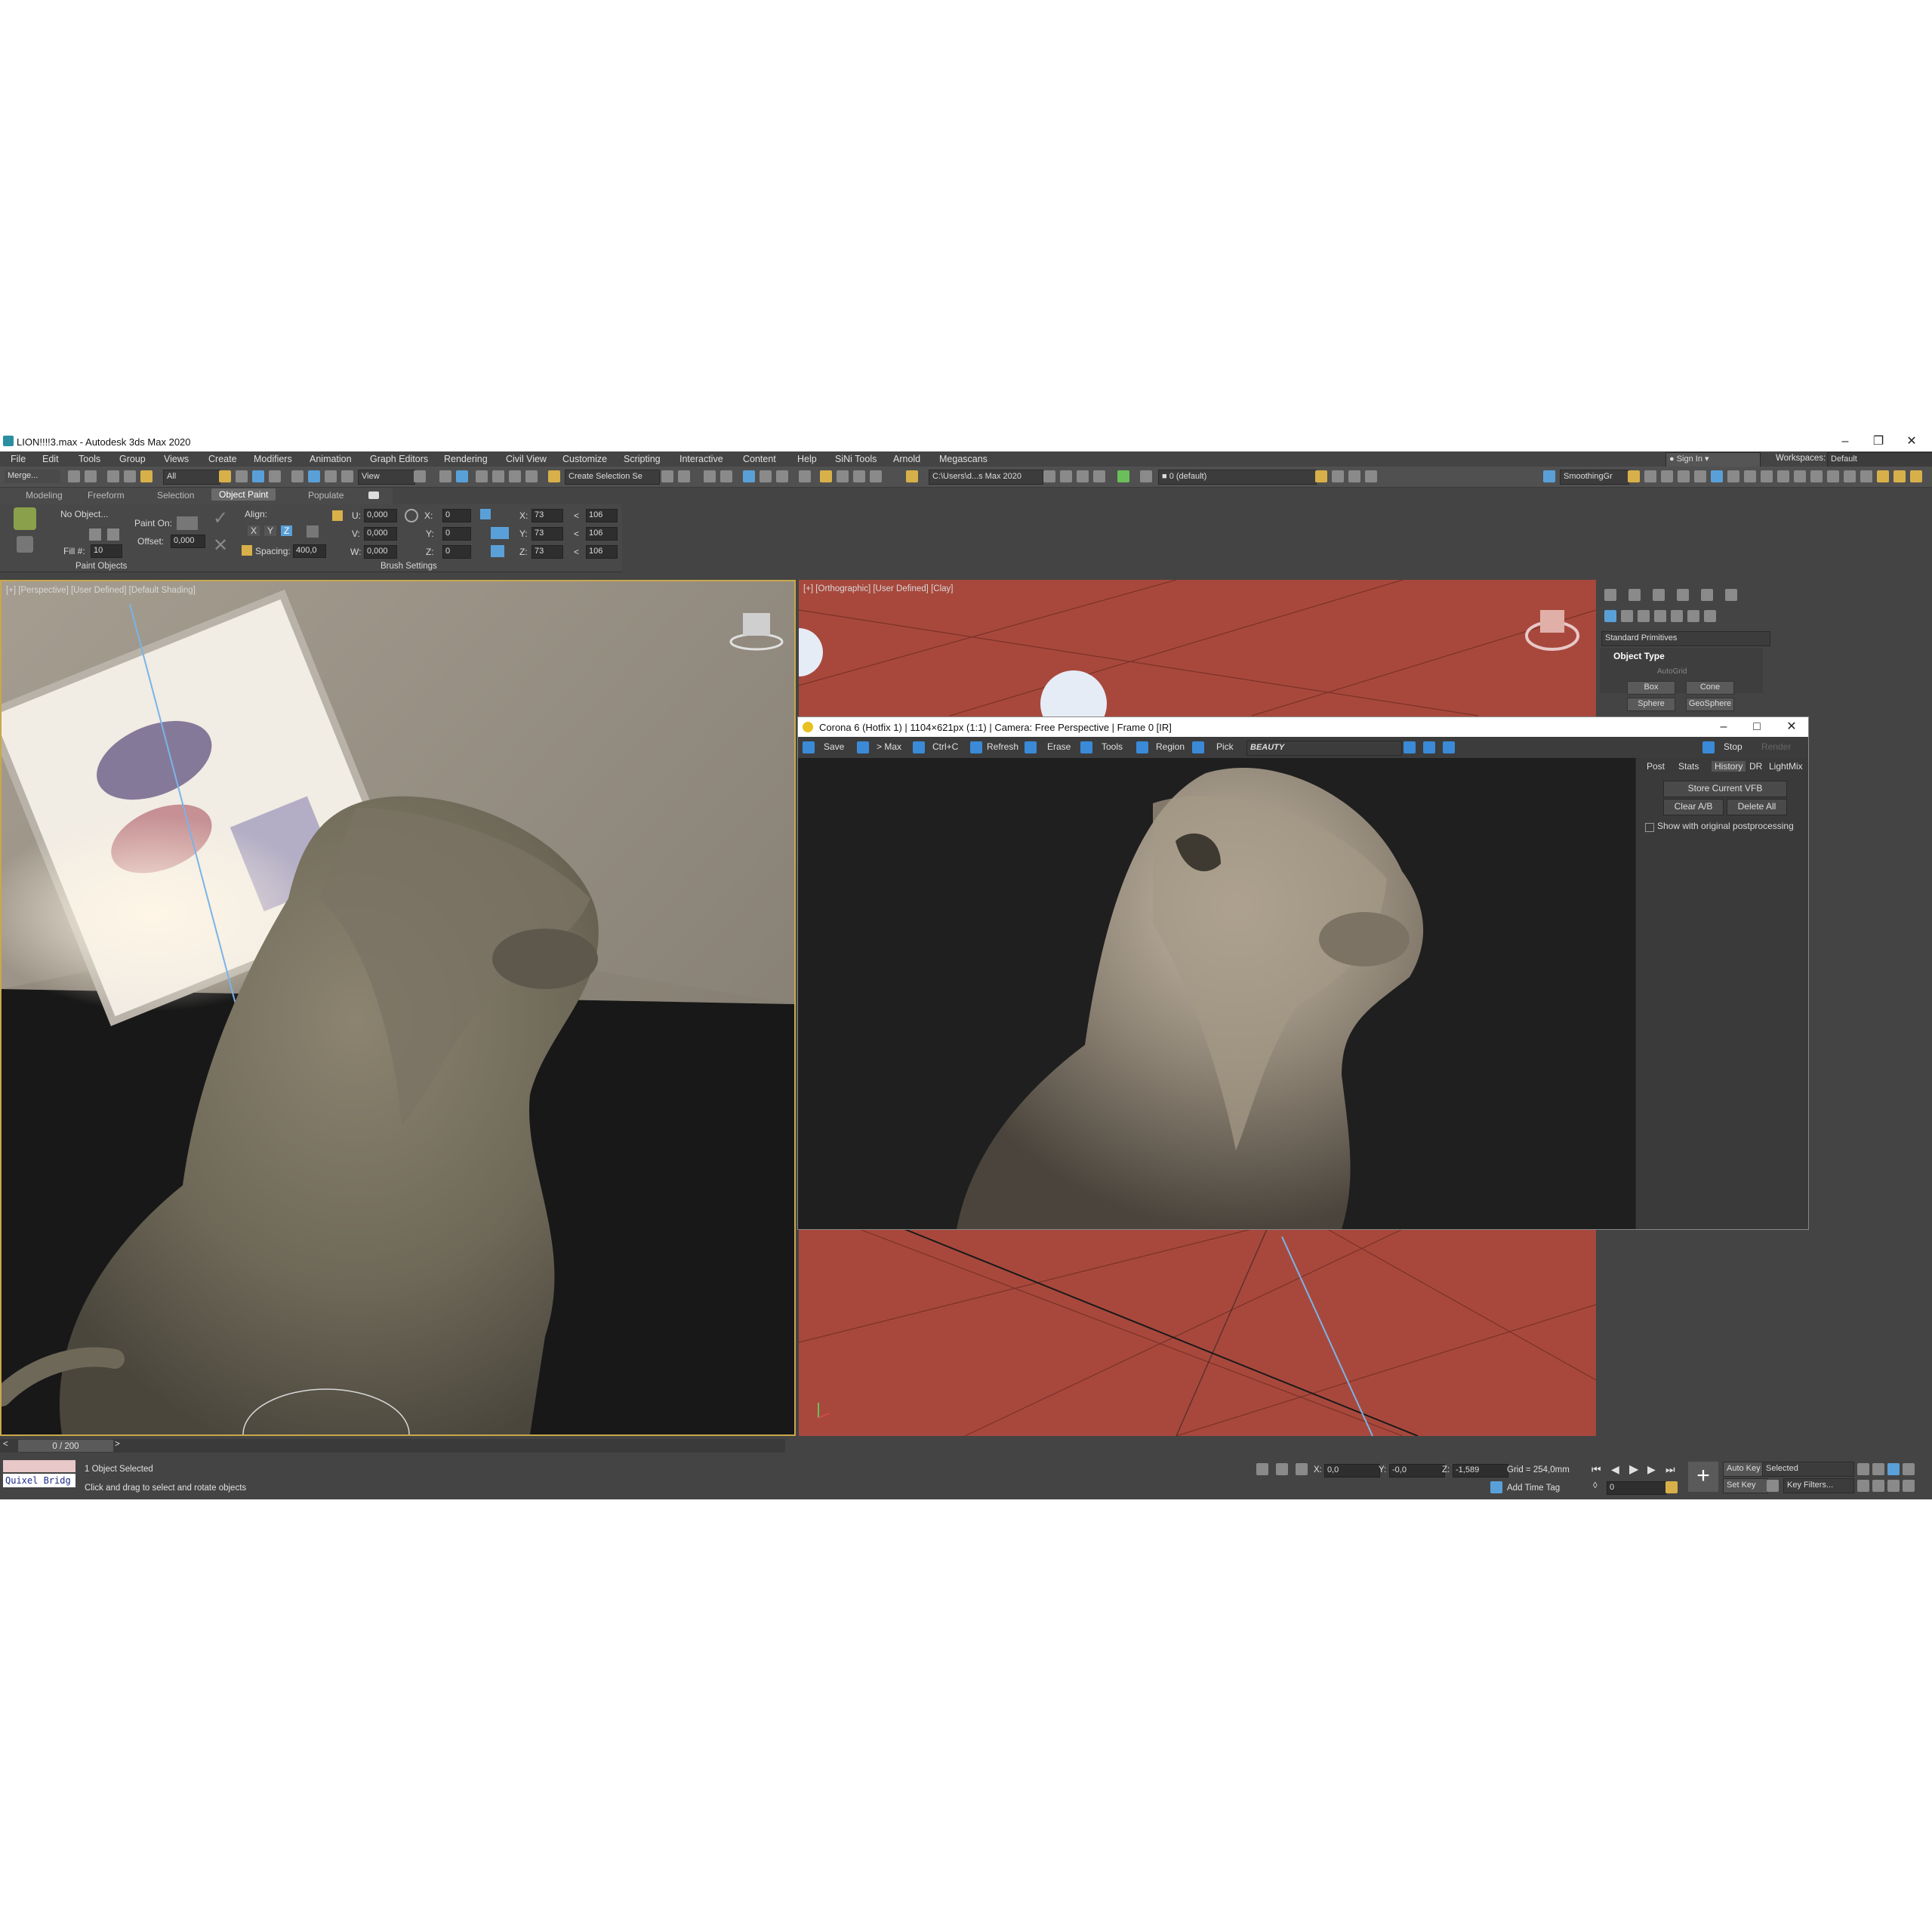  I want to click on spinner-snap-icon, so click(531, 476).